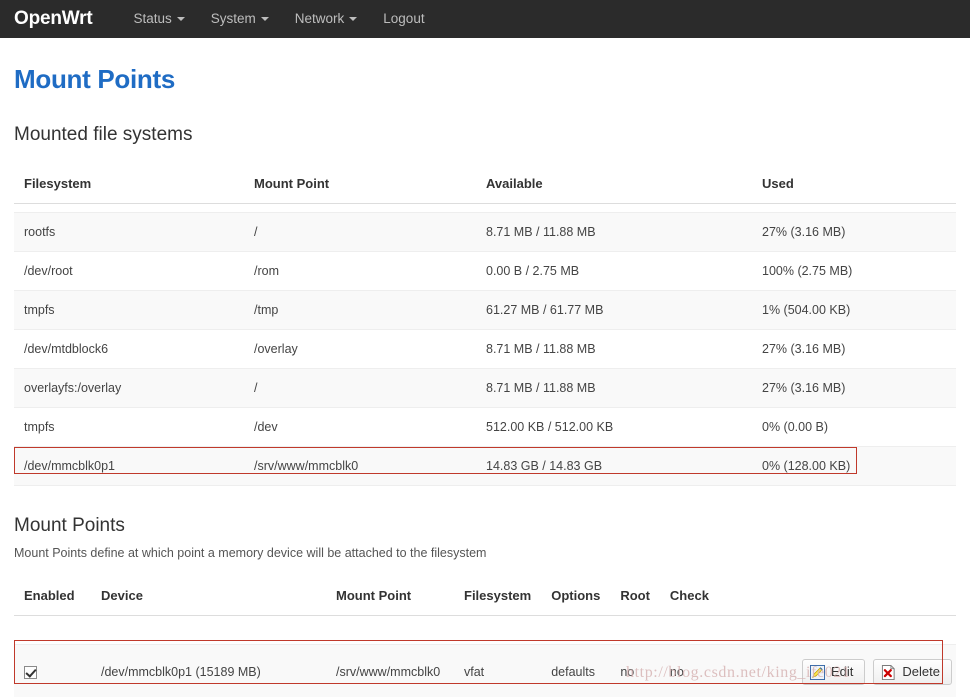 This screenshot has height=697, width=970. What do you see at coordinates (129, 388) in the screenshot?
I see `cell-filesystem: overlayfs:/overlay` at bounding box center [129, 388].